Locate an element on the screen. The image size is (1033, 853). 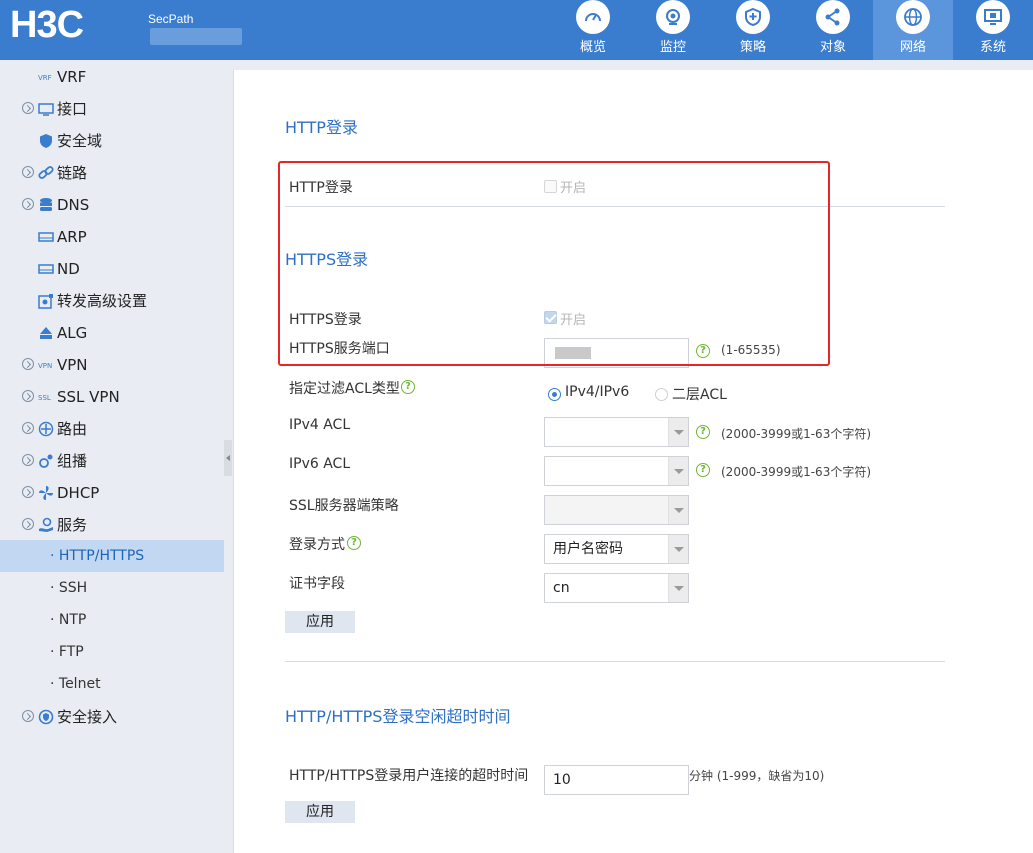
sidebar-item-security-zone: 安全域 is located at coordinates (112, 141).